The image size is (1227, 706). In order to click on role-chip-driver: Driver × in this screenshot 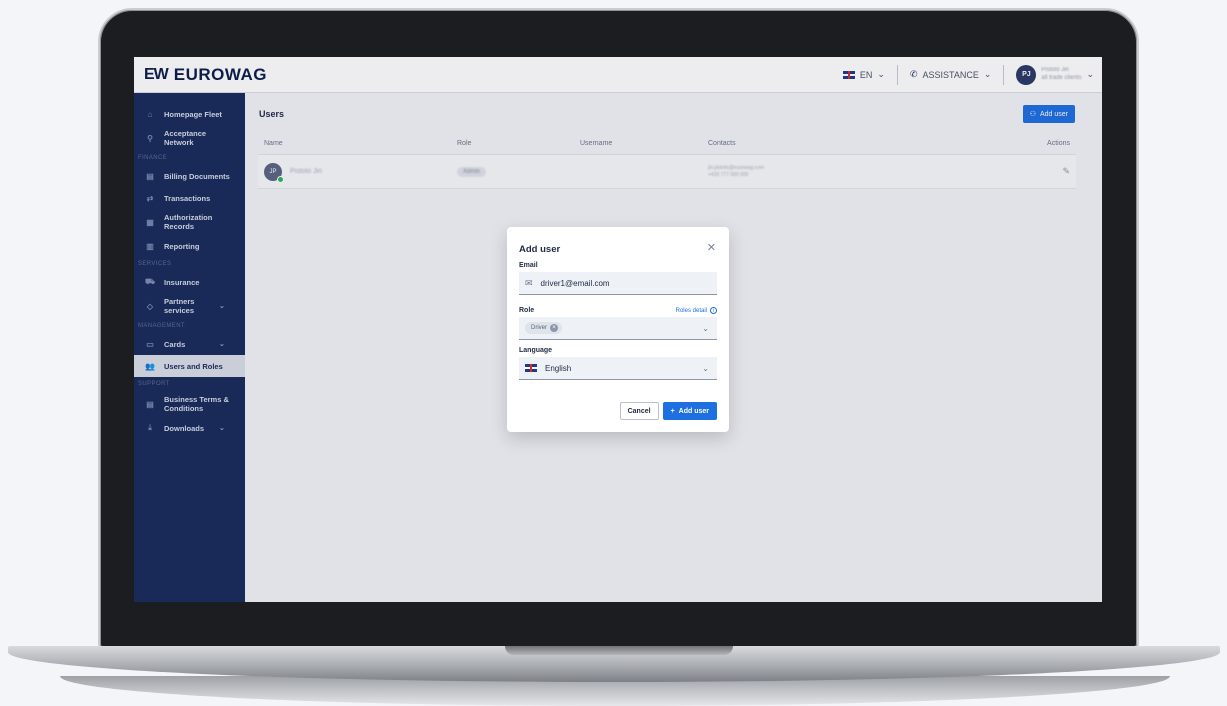, I will do `click(543, 328)`.